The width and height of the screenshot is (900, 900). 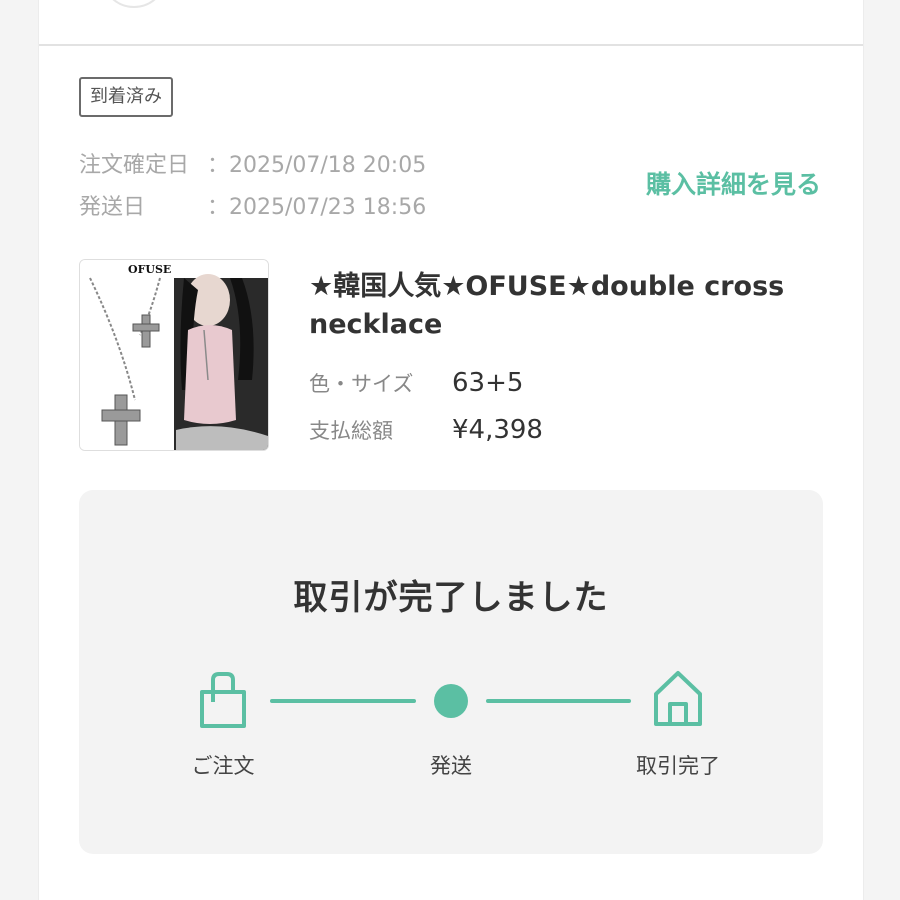 What do you see at coordinates (112, 207) in the screenshot?
I see `shipped-label: 発送日` at bounding box center [112, 207].